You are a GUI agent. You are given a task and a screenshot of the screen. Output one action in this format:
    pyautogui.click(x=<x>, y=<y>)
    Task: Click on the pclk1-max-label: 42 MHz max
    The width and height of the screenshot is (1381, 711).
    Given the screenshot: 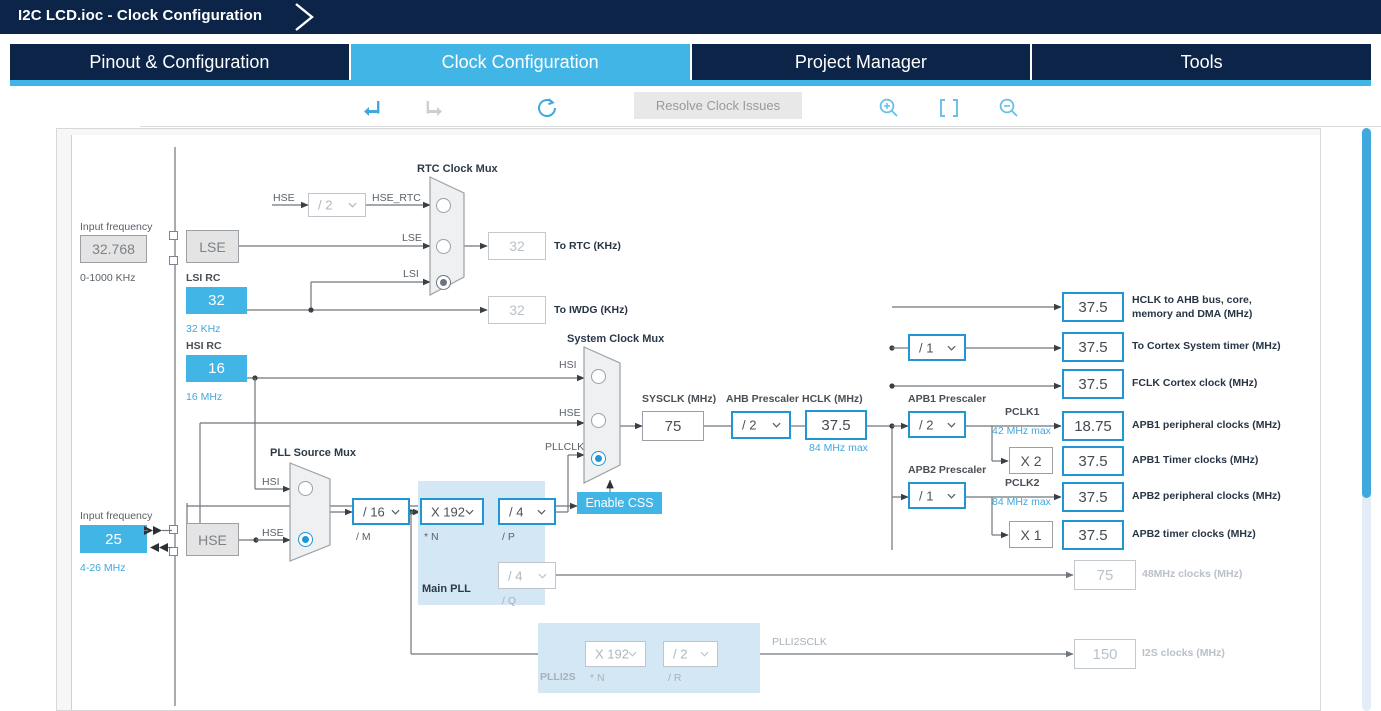 What is the action you would take?
    pyautogui.click(x=1021, y=431)
    